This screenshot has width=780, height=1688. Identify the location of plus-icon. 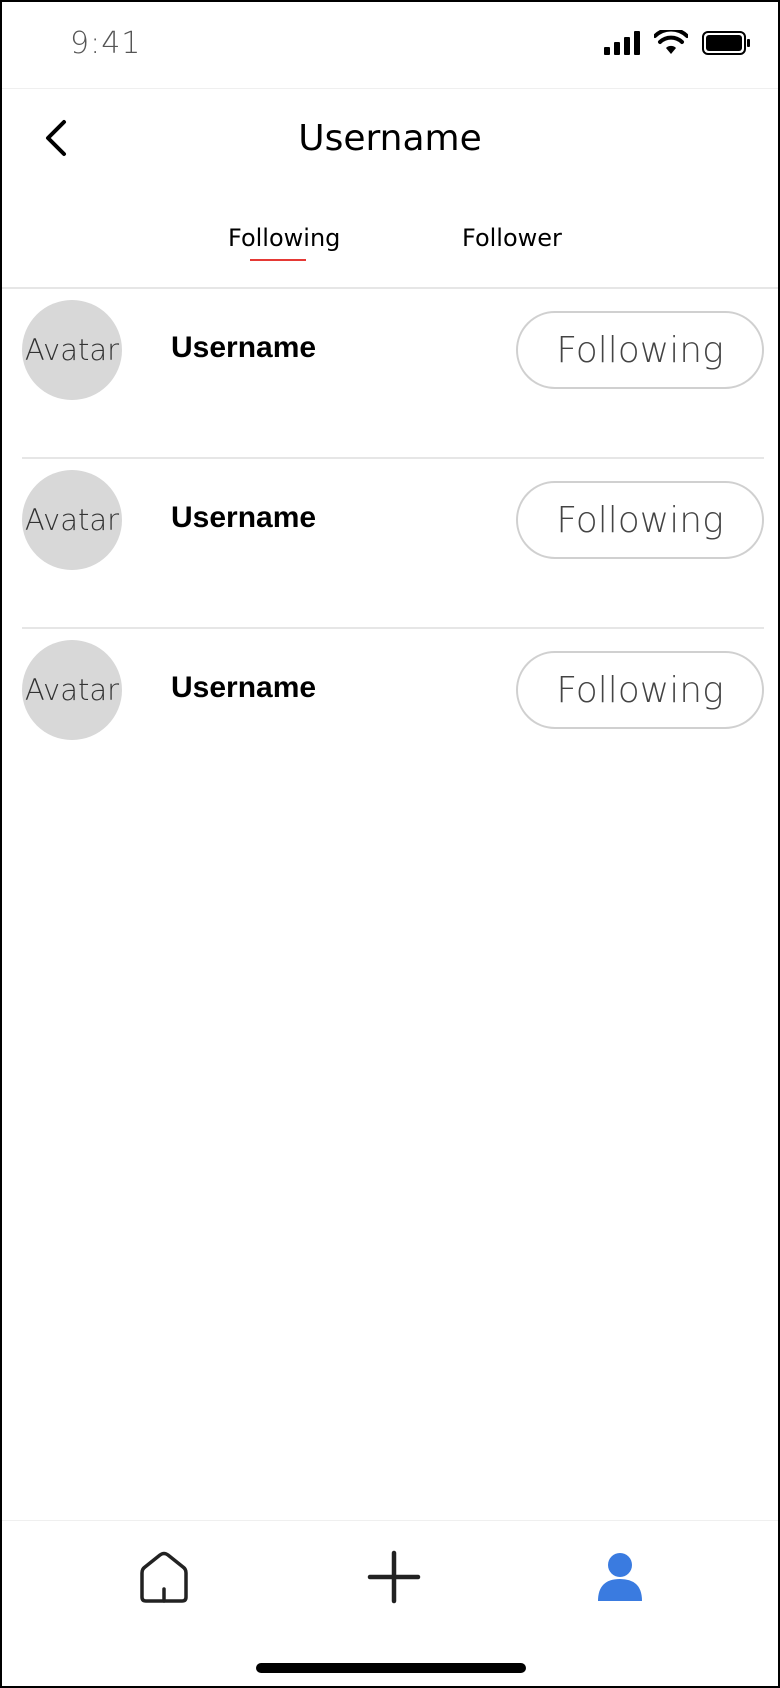
(394, 1577).